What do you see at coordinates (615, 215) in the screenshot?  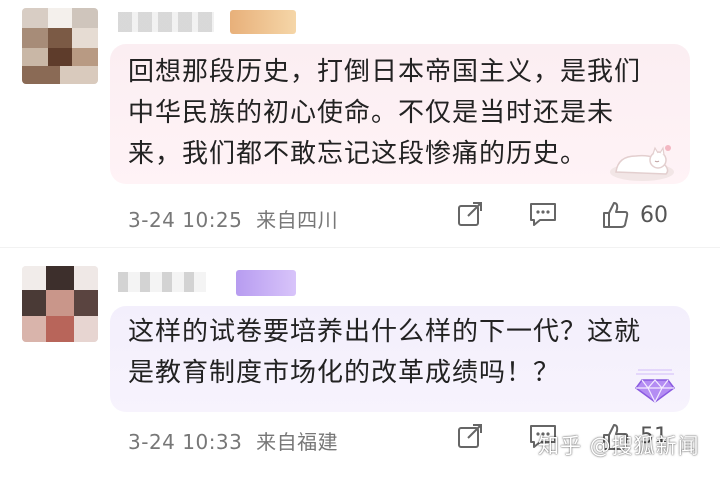 I see `thumbs-up-icon` at bounding box center [615, 215].